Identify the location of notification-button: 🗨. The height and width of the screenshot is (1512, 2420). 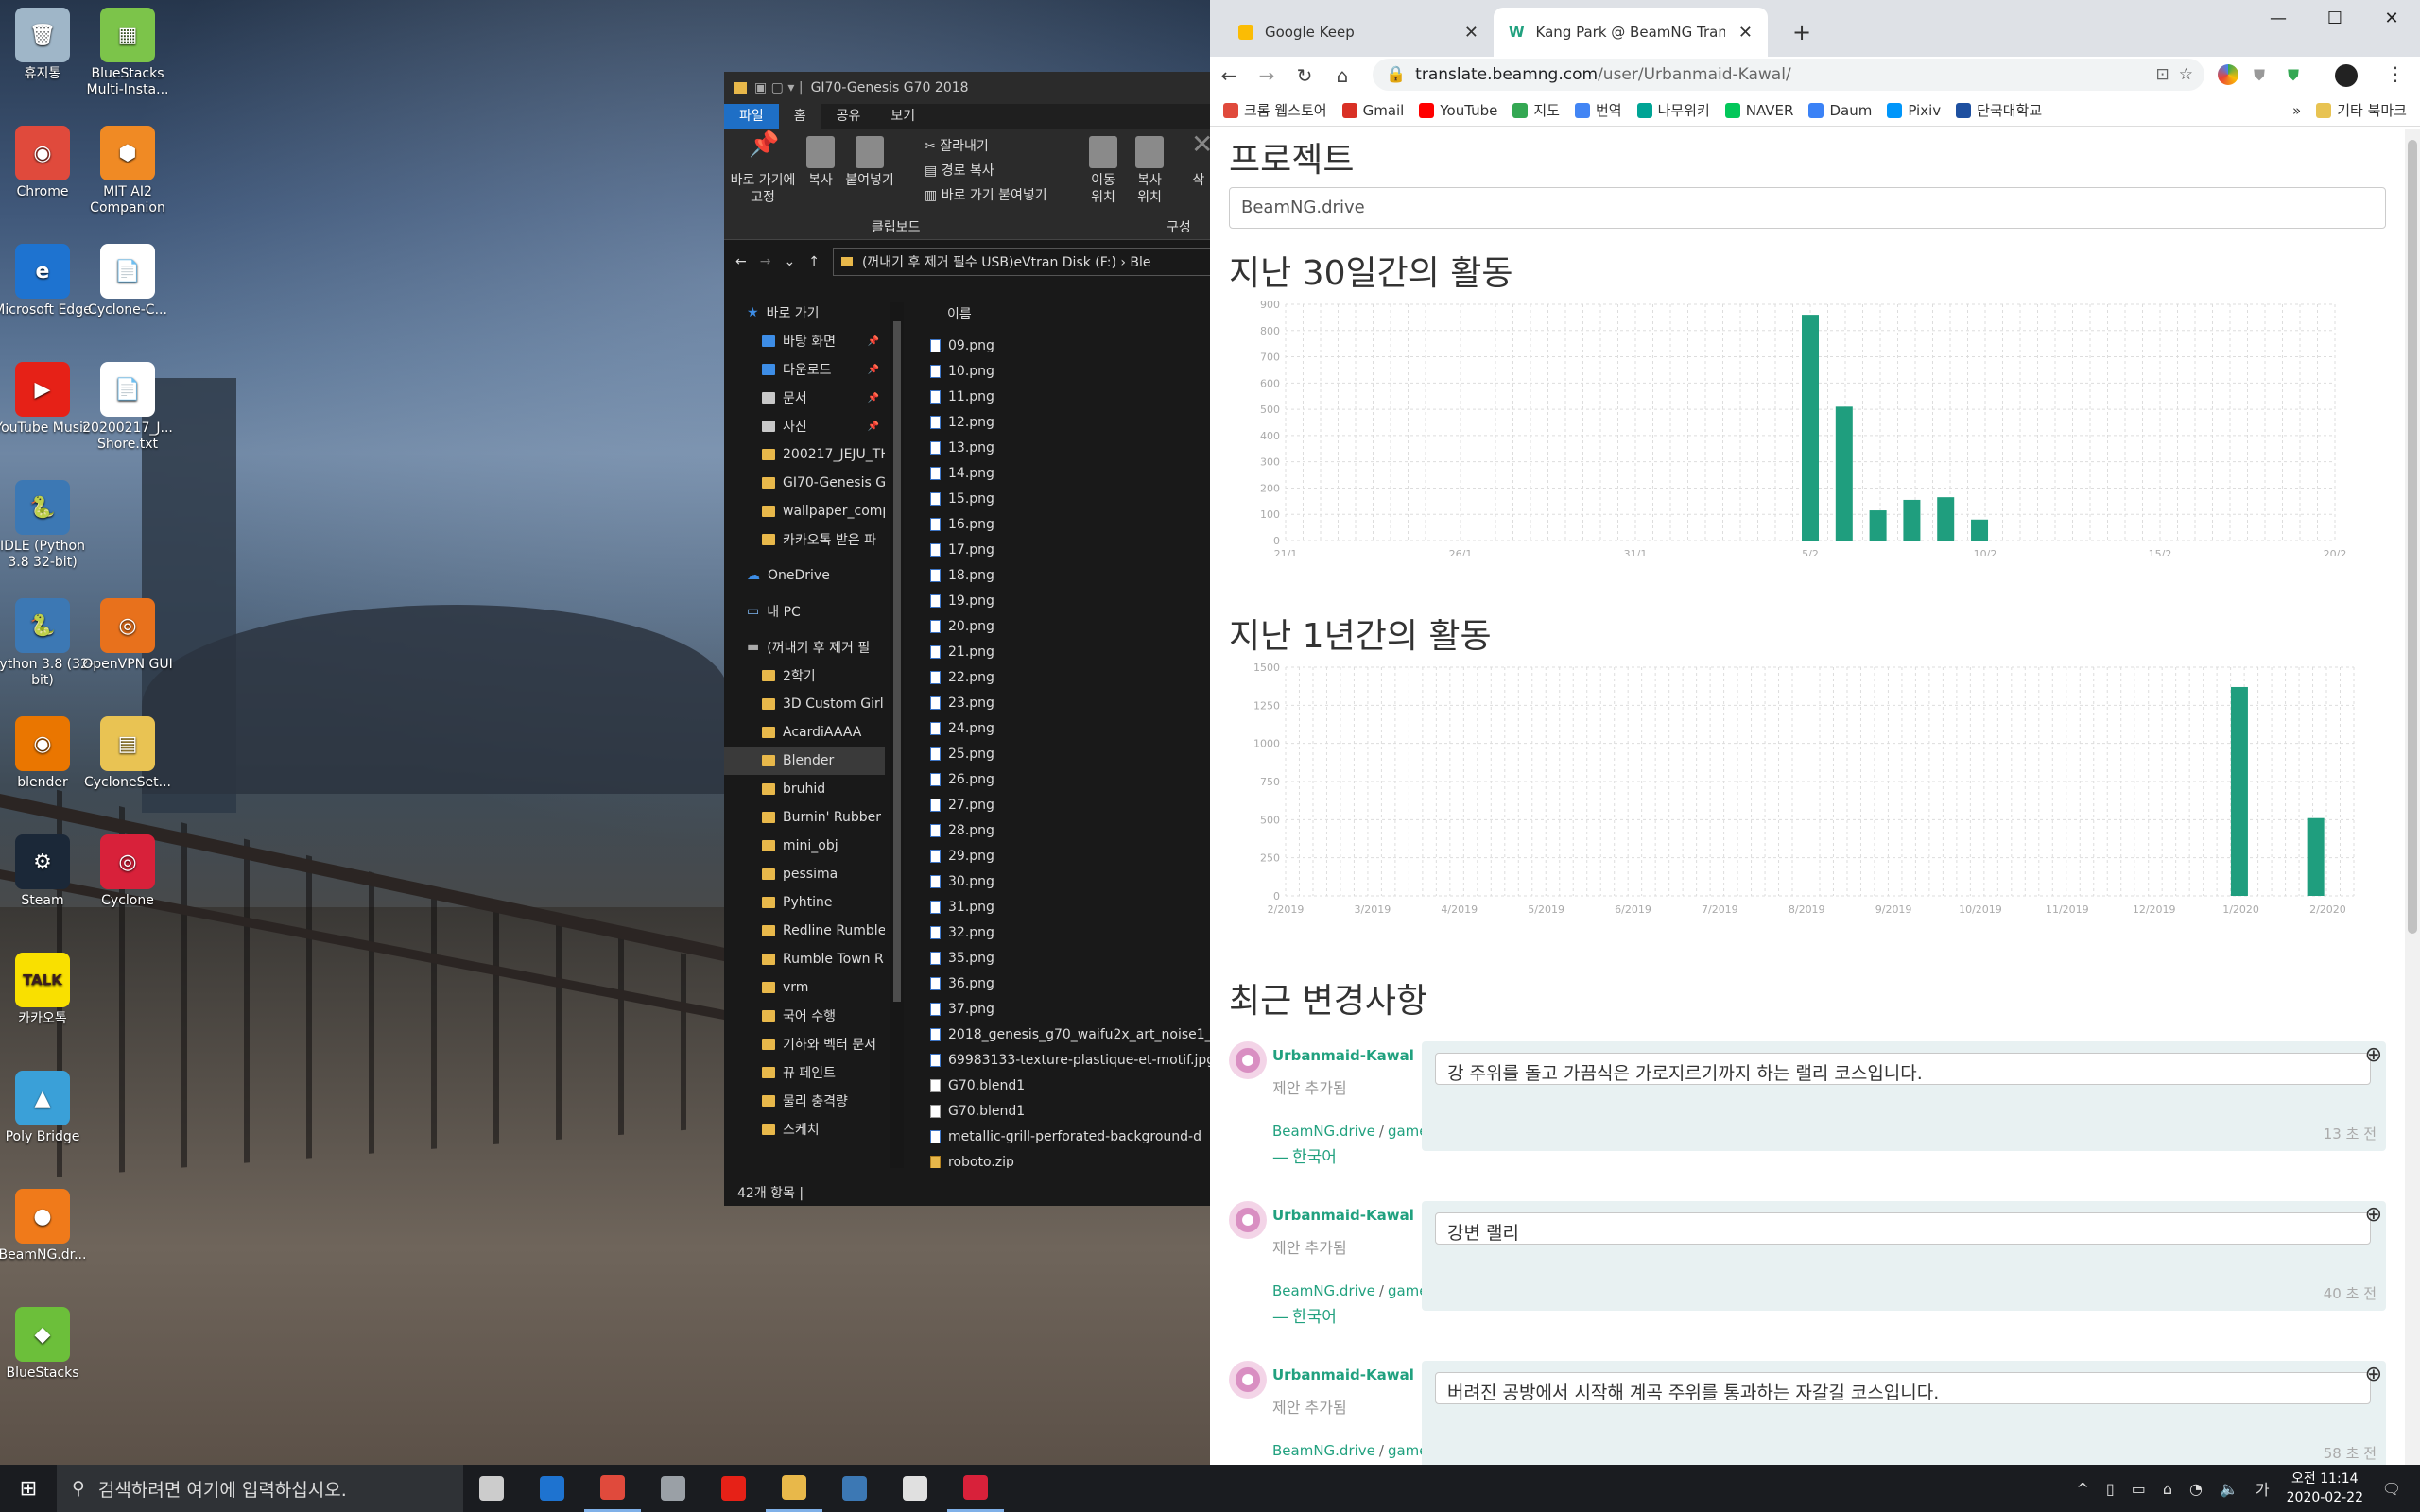
(2391, 1488).